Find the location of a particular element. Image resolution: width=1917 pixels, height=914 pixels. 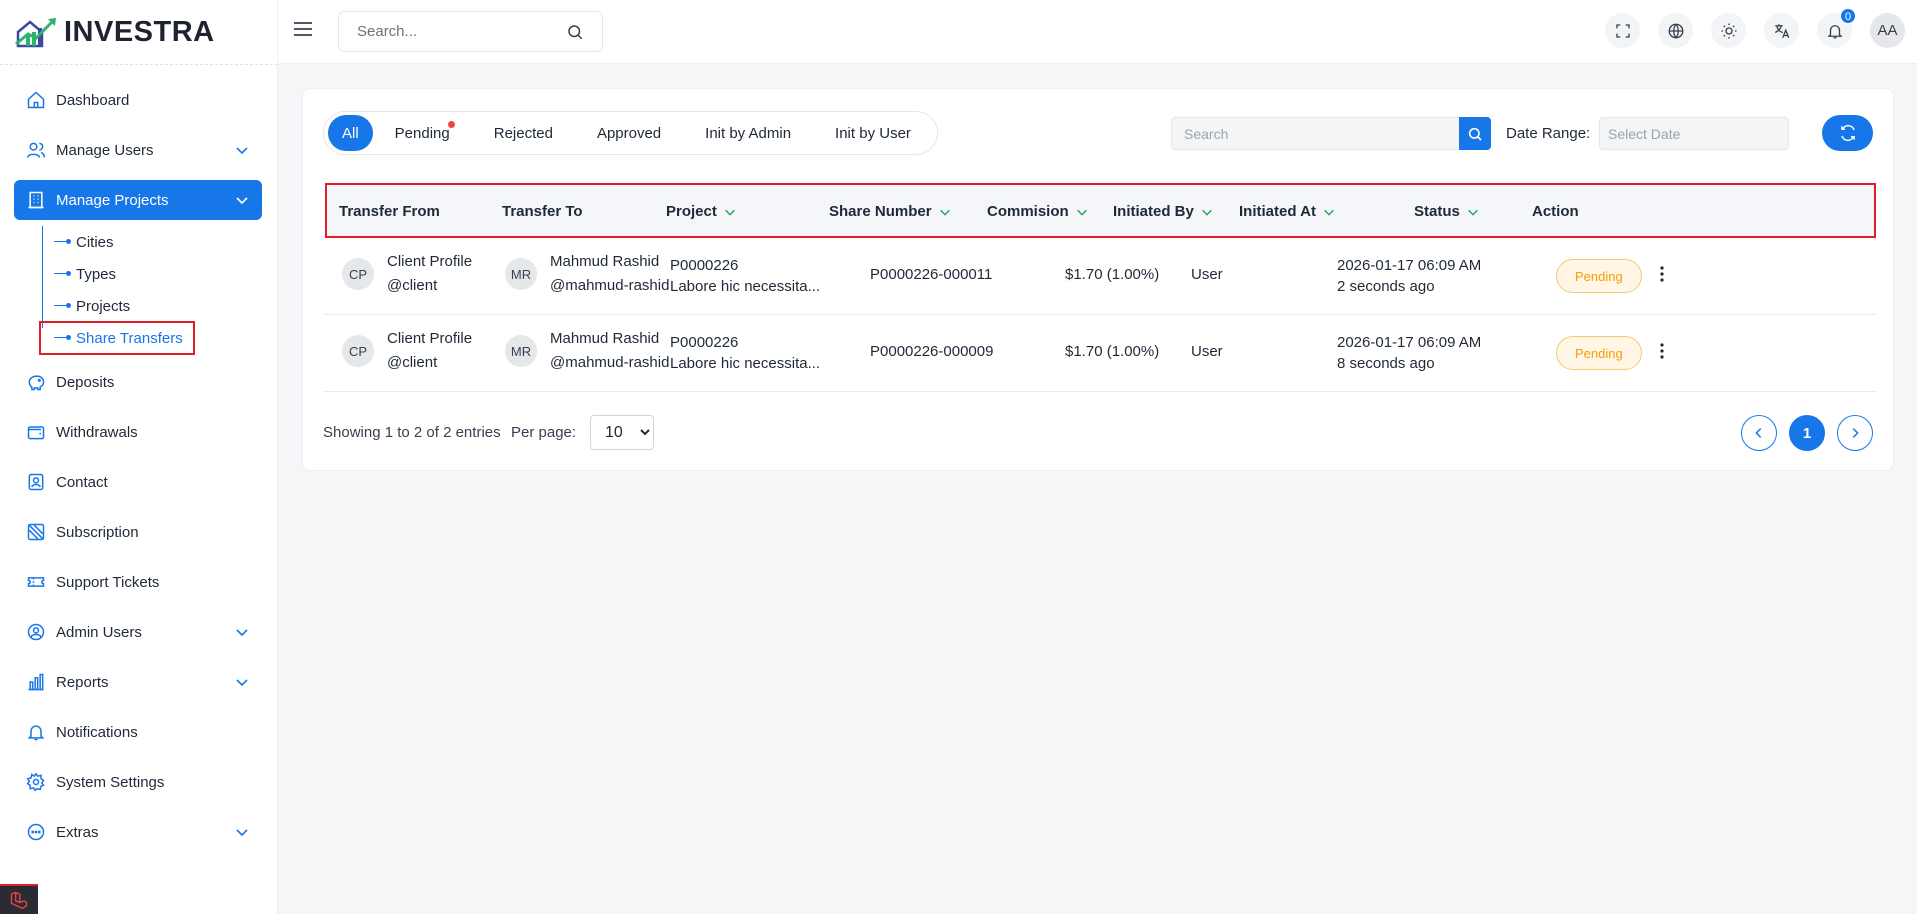

chart-icon is located at coordinates (36, 682).